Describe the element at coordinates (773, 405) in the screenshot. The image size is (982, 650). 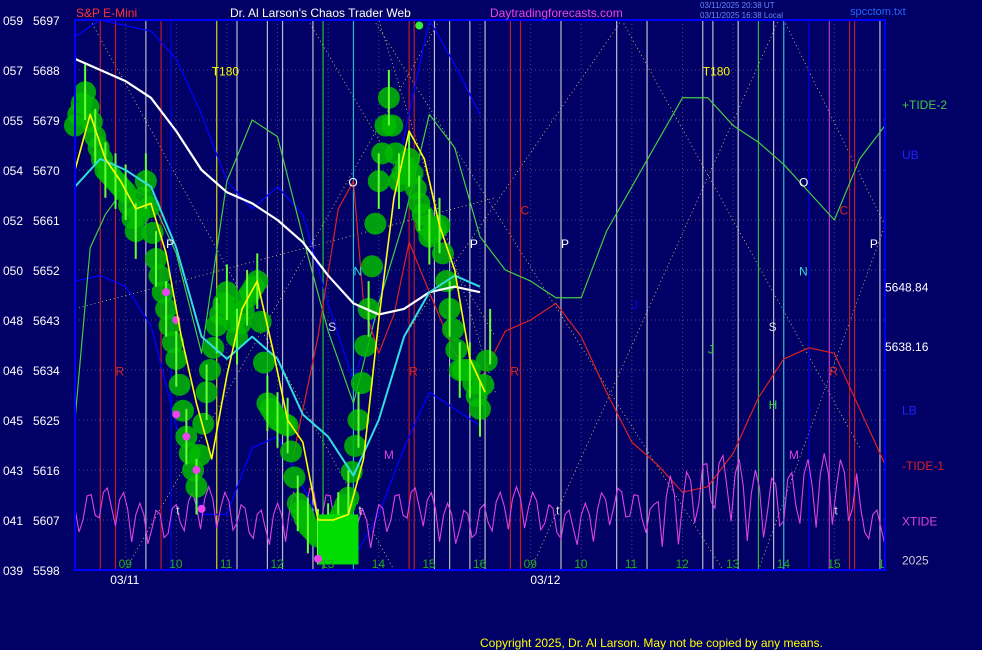
I see `cycle-marker: H` at that location.